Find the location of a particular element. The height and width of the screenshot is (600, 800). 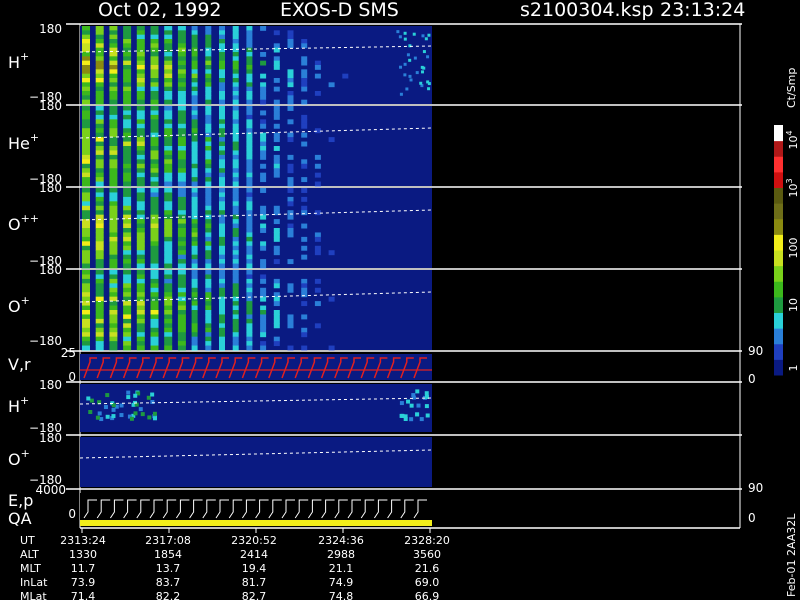

ephemeris-value: 74.8 is located at coordinates (341, 595).